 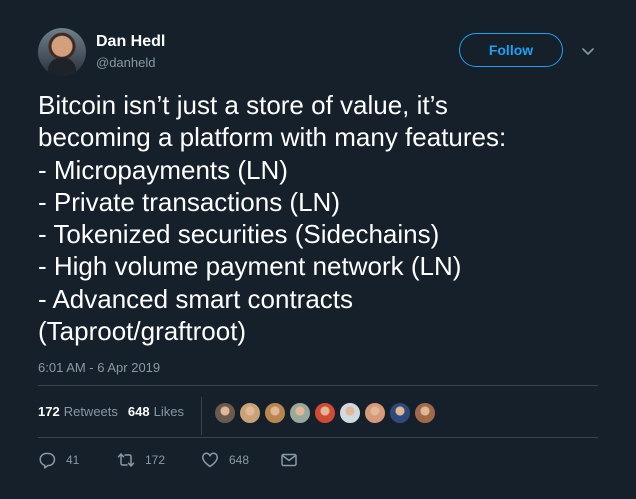 What do you see at coordinates (196, 298) in the screenshot?
I see `tweet-text-line: - Advanced smart contracts` at bounding box center [196, 298].